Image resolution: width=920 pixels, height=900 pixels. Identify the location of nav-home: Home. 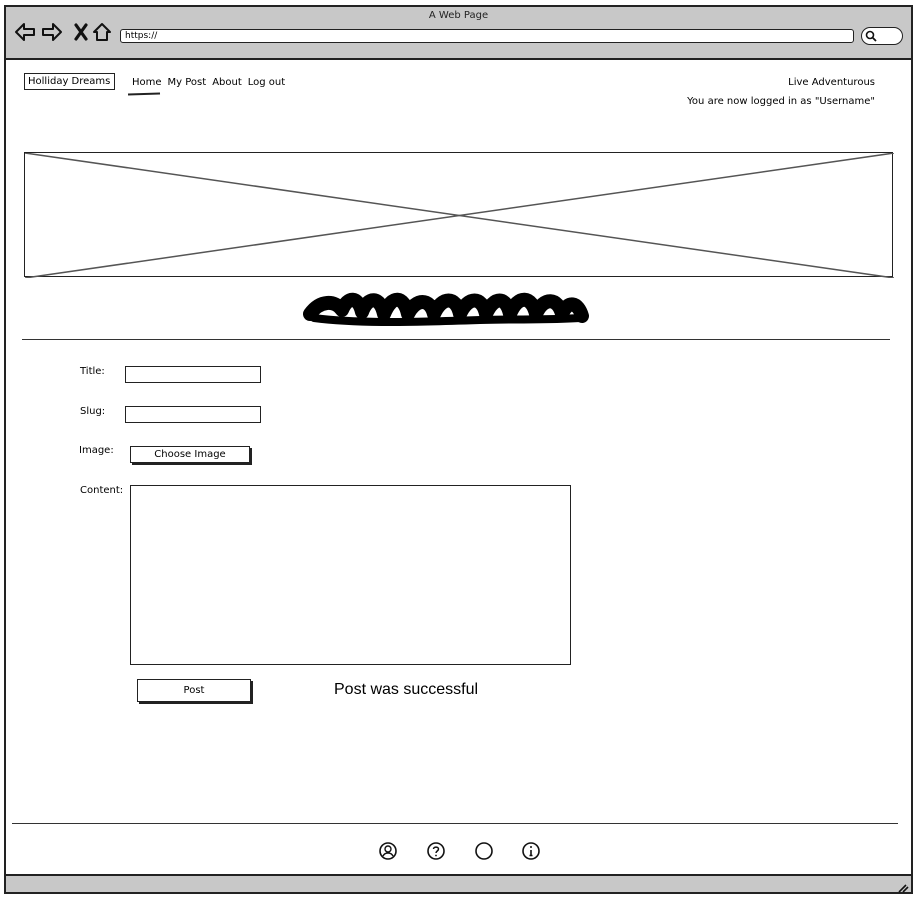
(147, 82).